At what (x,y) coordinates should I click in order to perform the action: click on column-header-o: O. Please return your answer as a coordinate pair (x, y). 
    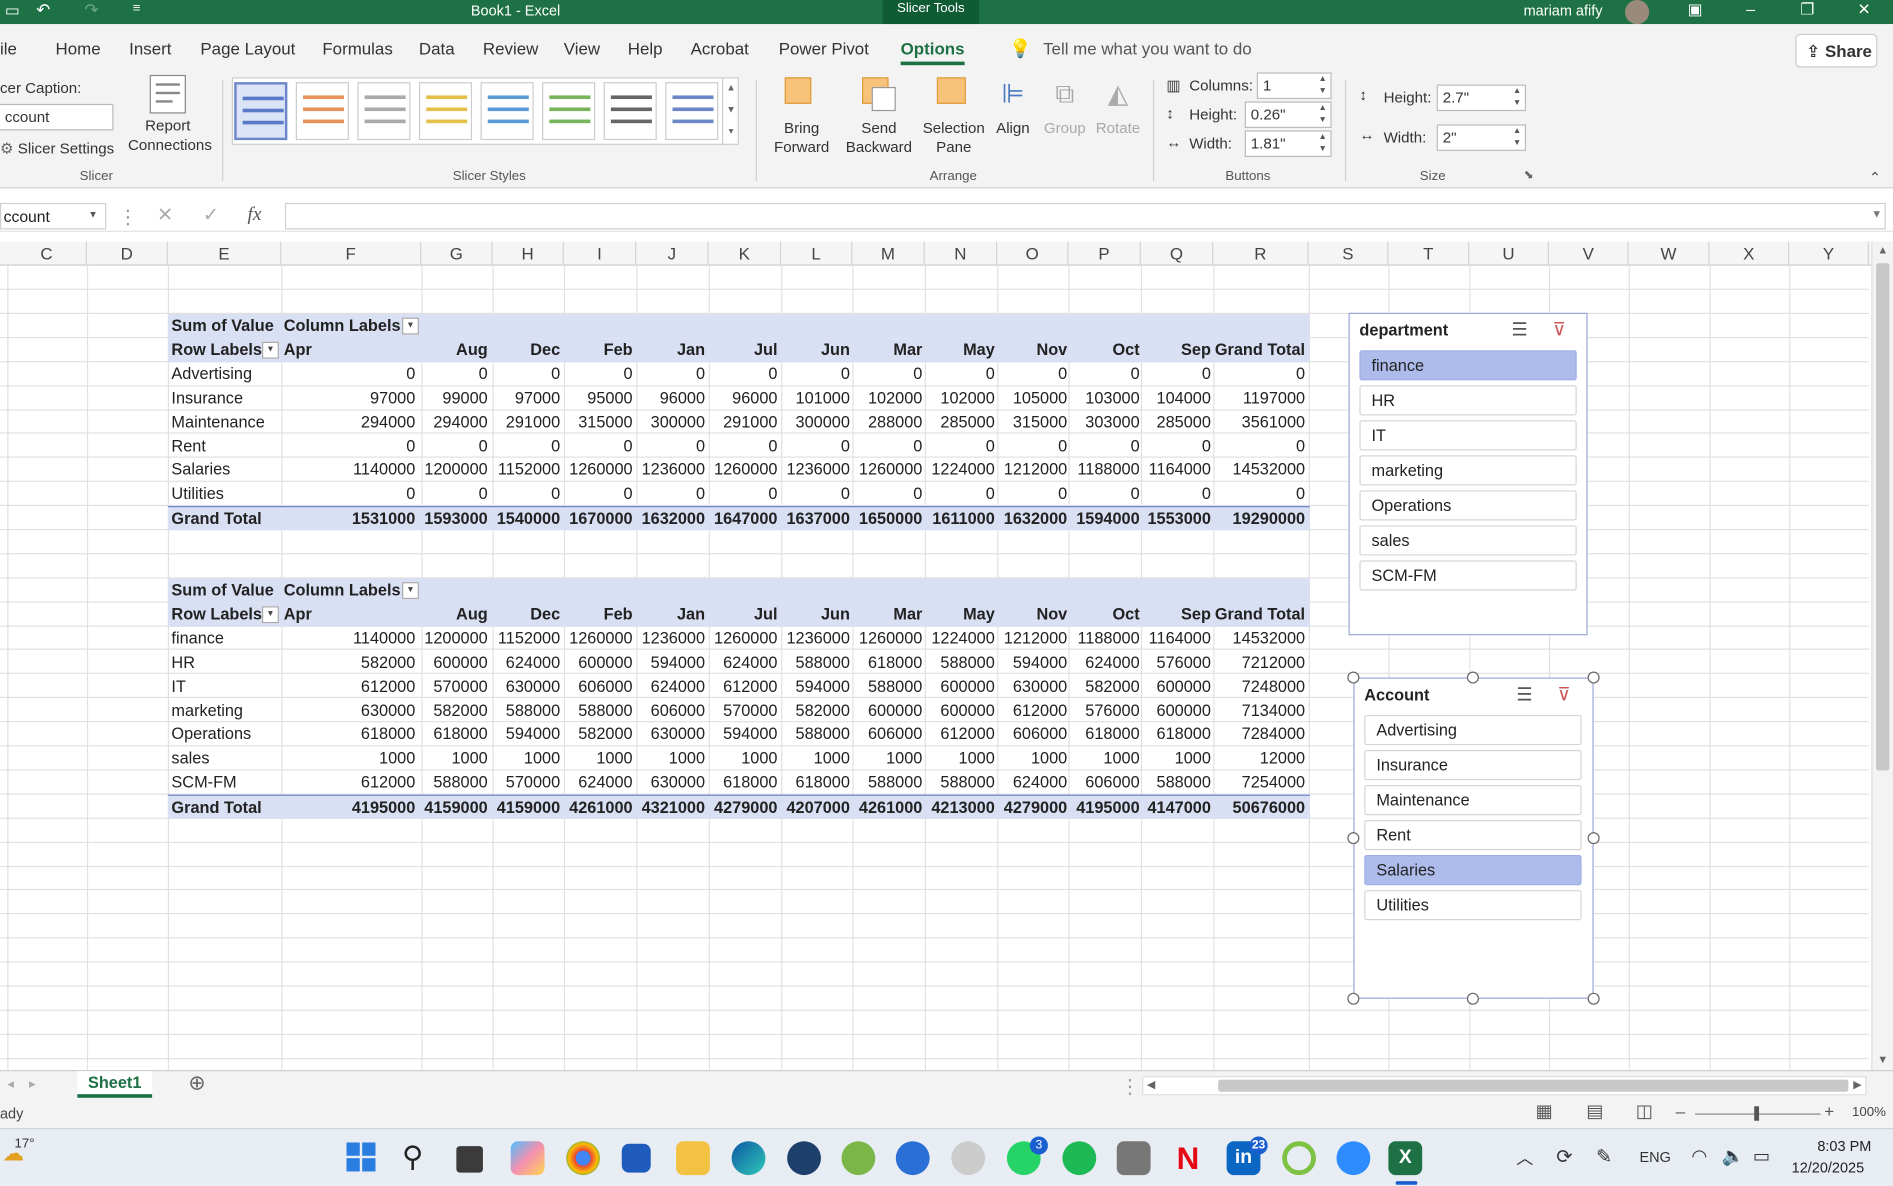
    Looking at the image, I should click on (1033, 253).